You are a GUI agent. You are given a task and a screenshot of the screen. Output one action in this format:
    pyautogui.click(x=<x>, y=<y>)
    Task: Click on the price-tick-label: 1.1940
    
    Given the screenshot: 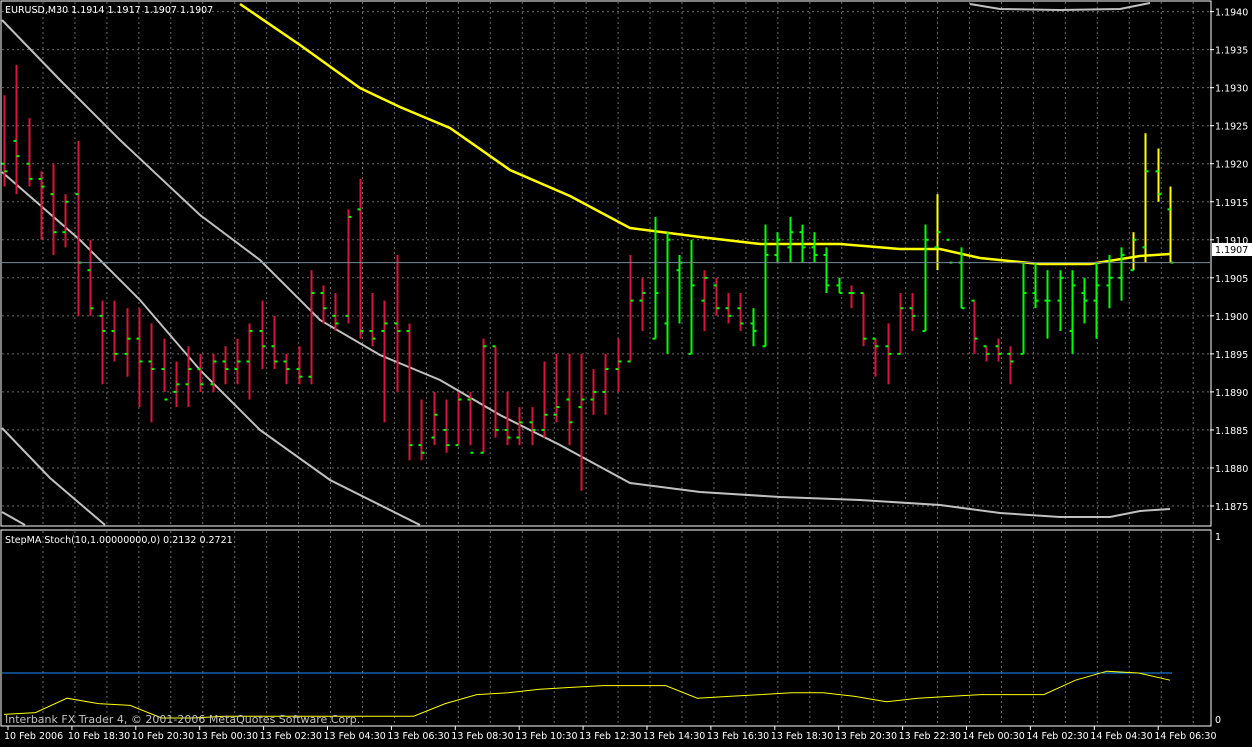 What is the action you would take?
    pyautogui.click(x=1231, y=13)
    